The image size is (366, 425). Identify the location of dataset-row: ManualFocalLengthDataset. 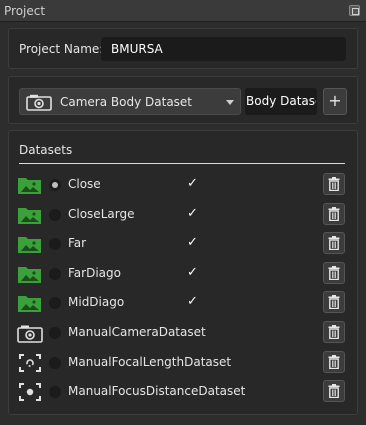
(183, 363).